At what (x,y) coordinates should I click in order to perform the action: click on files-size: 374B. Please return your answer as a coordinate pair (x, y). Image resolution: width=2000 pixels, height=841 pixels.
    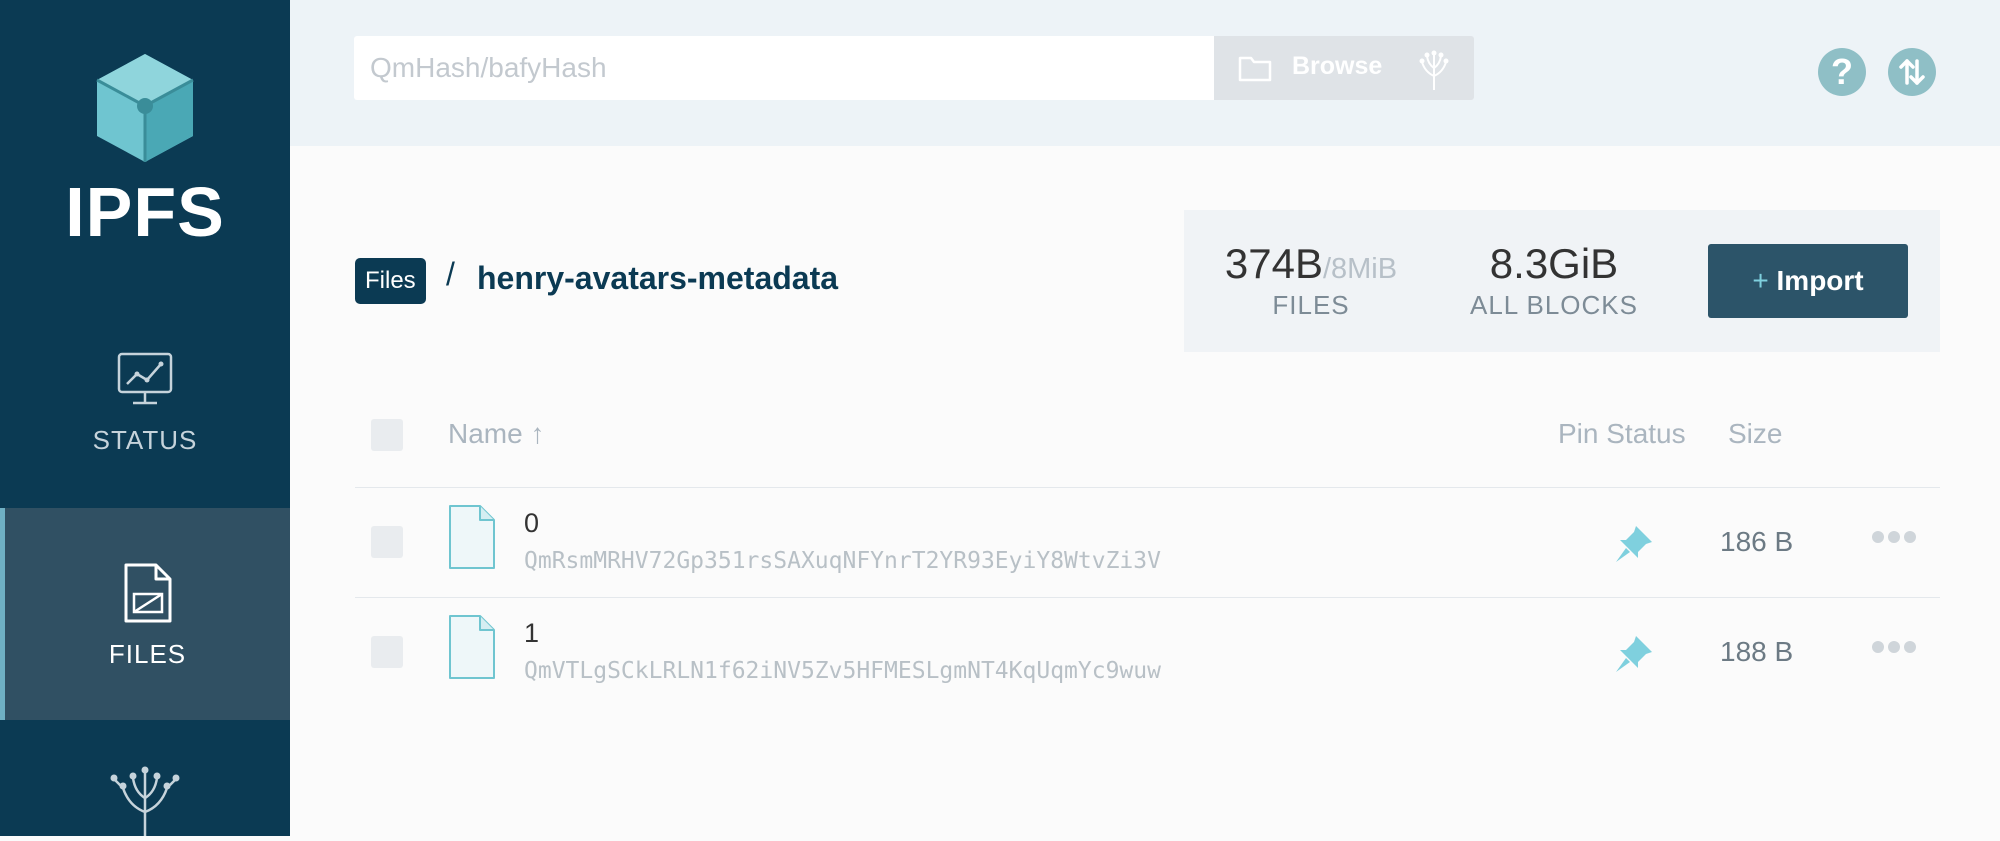
    Looking at the image, I should click on (1273, 263).